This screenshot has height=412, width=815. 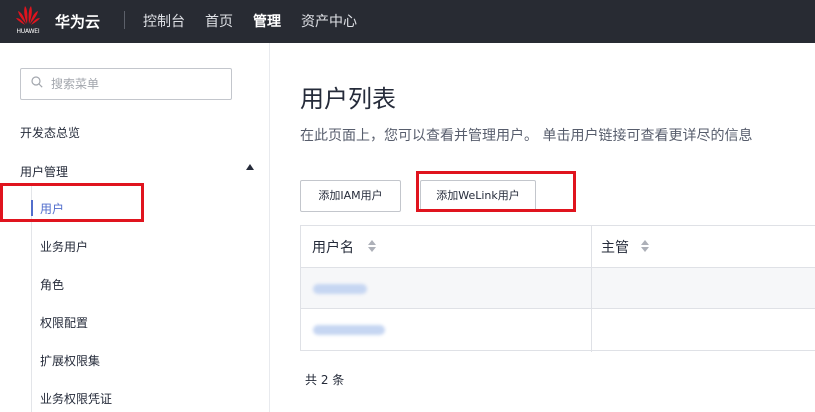 I want to click on sidebar-item-business-permission-credentials: 业务权限凭证, so click(x=76, y=398).